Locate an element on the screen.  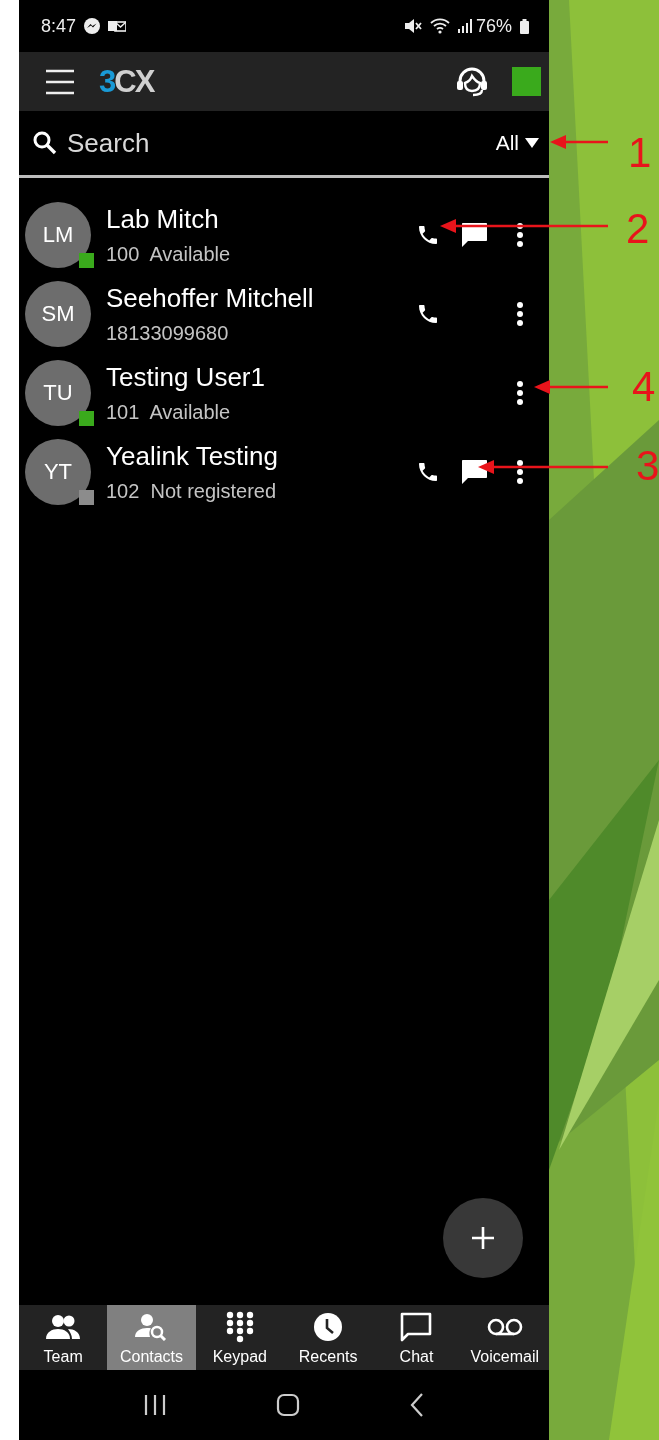
voicemail-icon is located at coordinates (504, 1327).